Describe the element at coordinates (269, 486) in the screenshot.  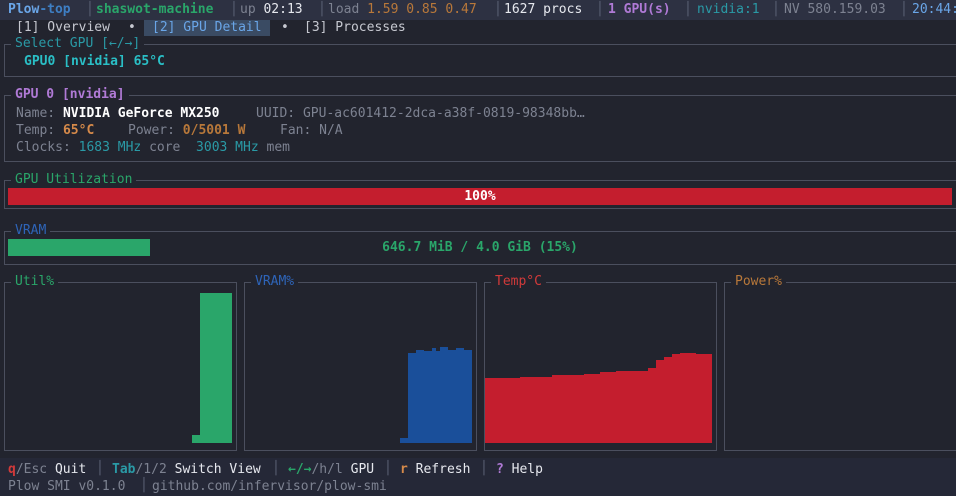
I see `repo-link: github.com/infervisor/plow-smi` at that location.